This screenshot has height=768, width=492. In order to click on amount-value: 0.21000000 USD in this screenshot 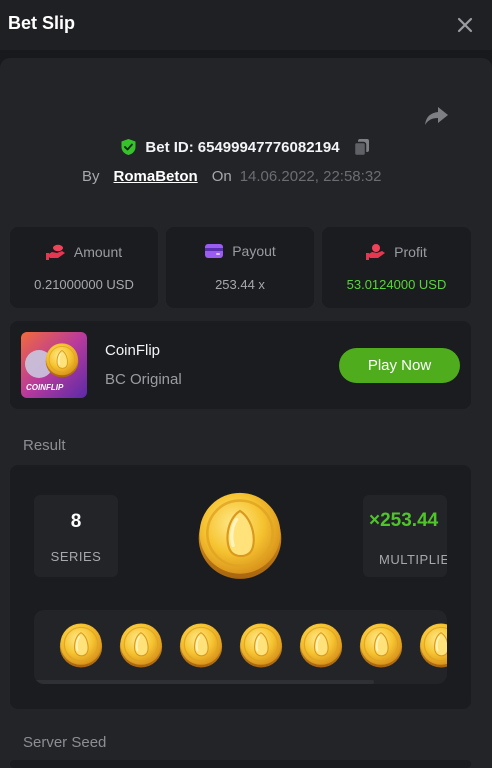, I will do `click(84, 284)`.